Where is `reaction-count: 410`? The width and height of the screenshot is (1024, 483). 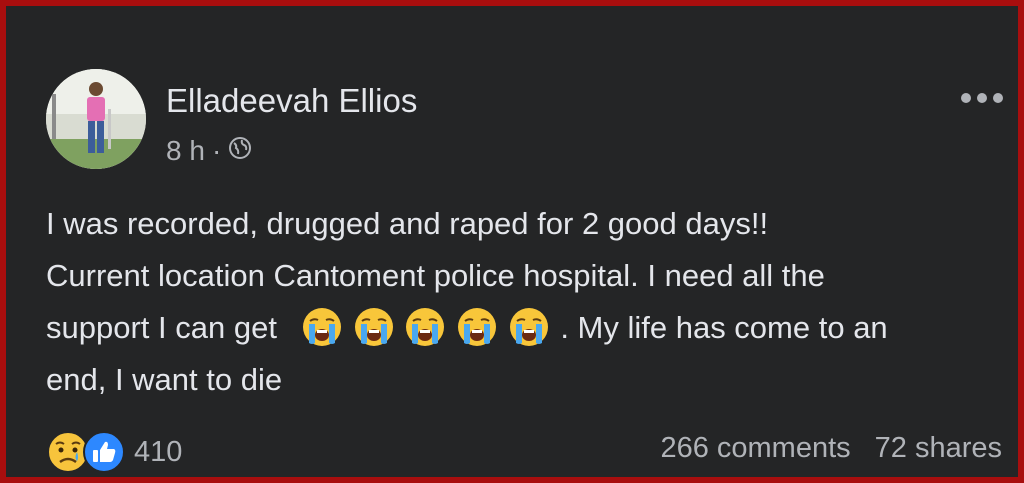 reaction-count: 410 is located at coordinates (158, 451).